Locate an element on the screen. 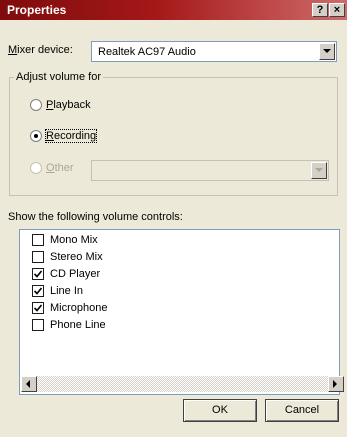 The height and width of the screenshot is (437, 347). recording-radio is located at coordinates (36, 136).